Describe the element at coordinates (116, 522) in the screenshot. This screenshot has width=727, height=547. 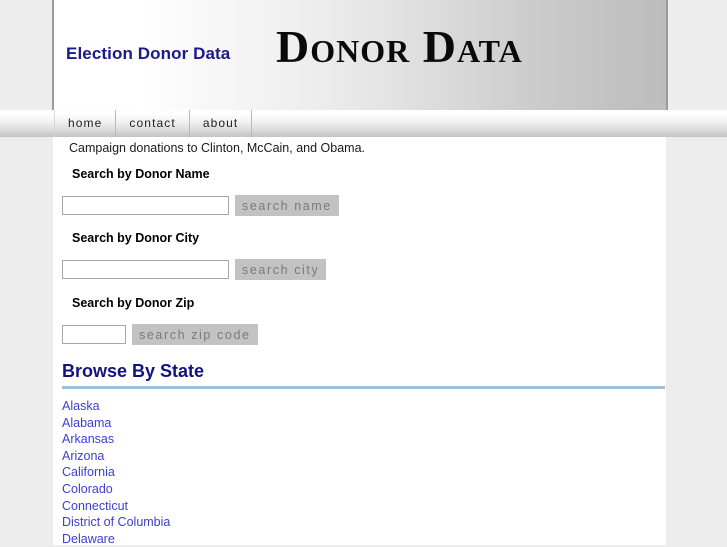
I see `state-link: District of Columbia` at that location.